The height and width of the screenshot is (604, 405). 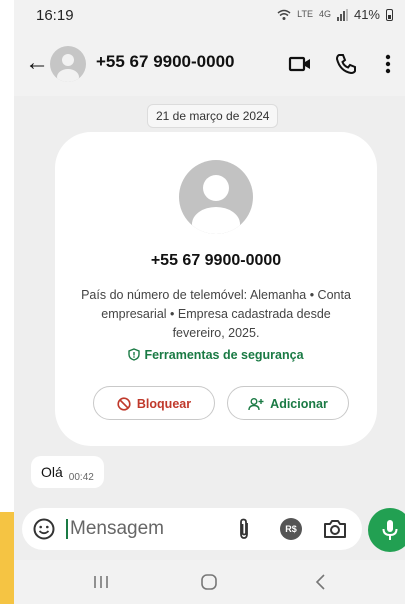 I want to click on date-chip: 21 de março de 2024, so click(x=213, y=116).